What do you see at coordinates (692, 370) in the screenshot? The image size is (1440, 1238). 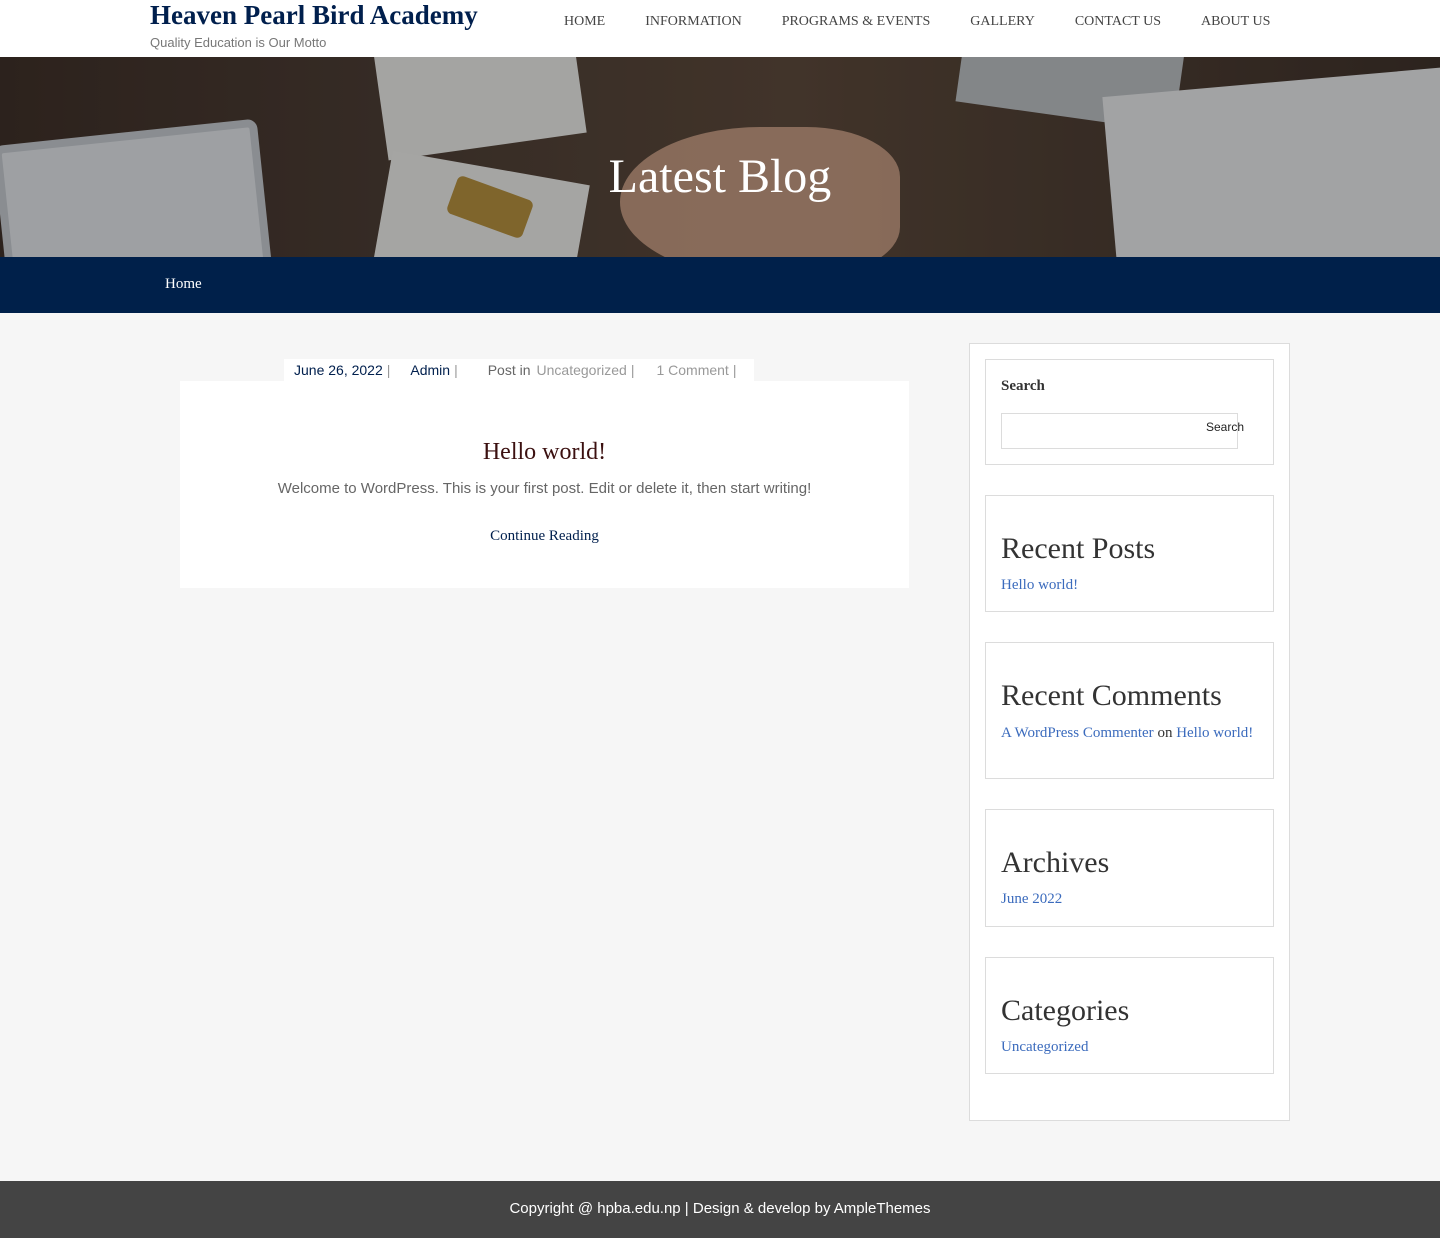 I see `post-comments-link: 1 Comment` at bounding box center [692, 370].